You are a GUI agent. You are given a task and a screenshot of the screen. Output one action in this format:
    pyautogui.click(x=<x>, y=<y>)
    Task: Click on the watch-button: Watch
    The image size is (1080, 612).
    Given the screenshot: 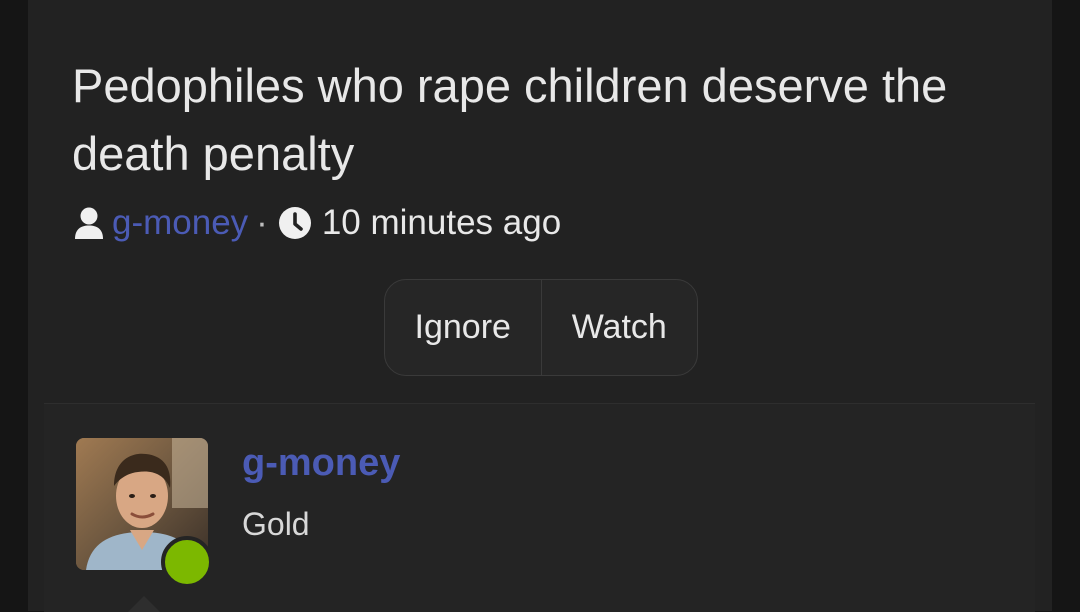 What is the action you would take?
    pyautogui.click(x=619, y=327)
    